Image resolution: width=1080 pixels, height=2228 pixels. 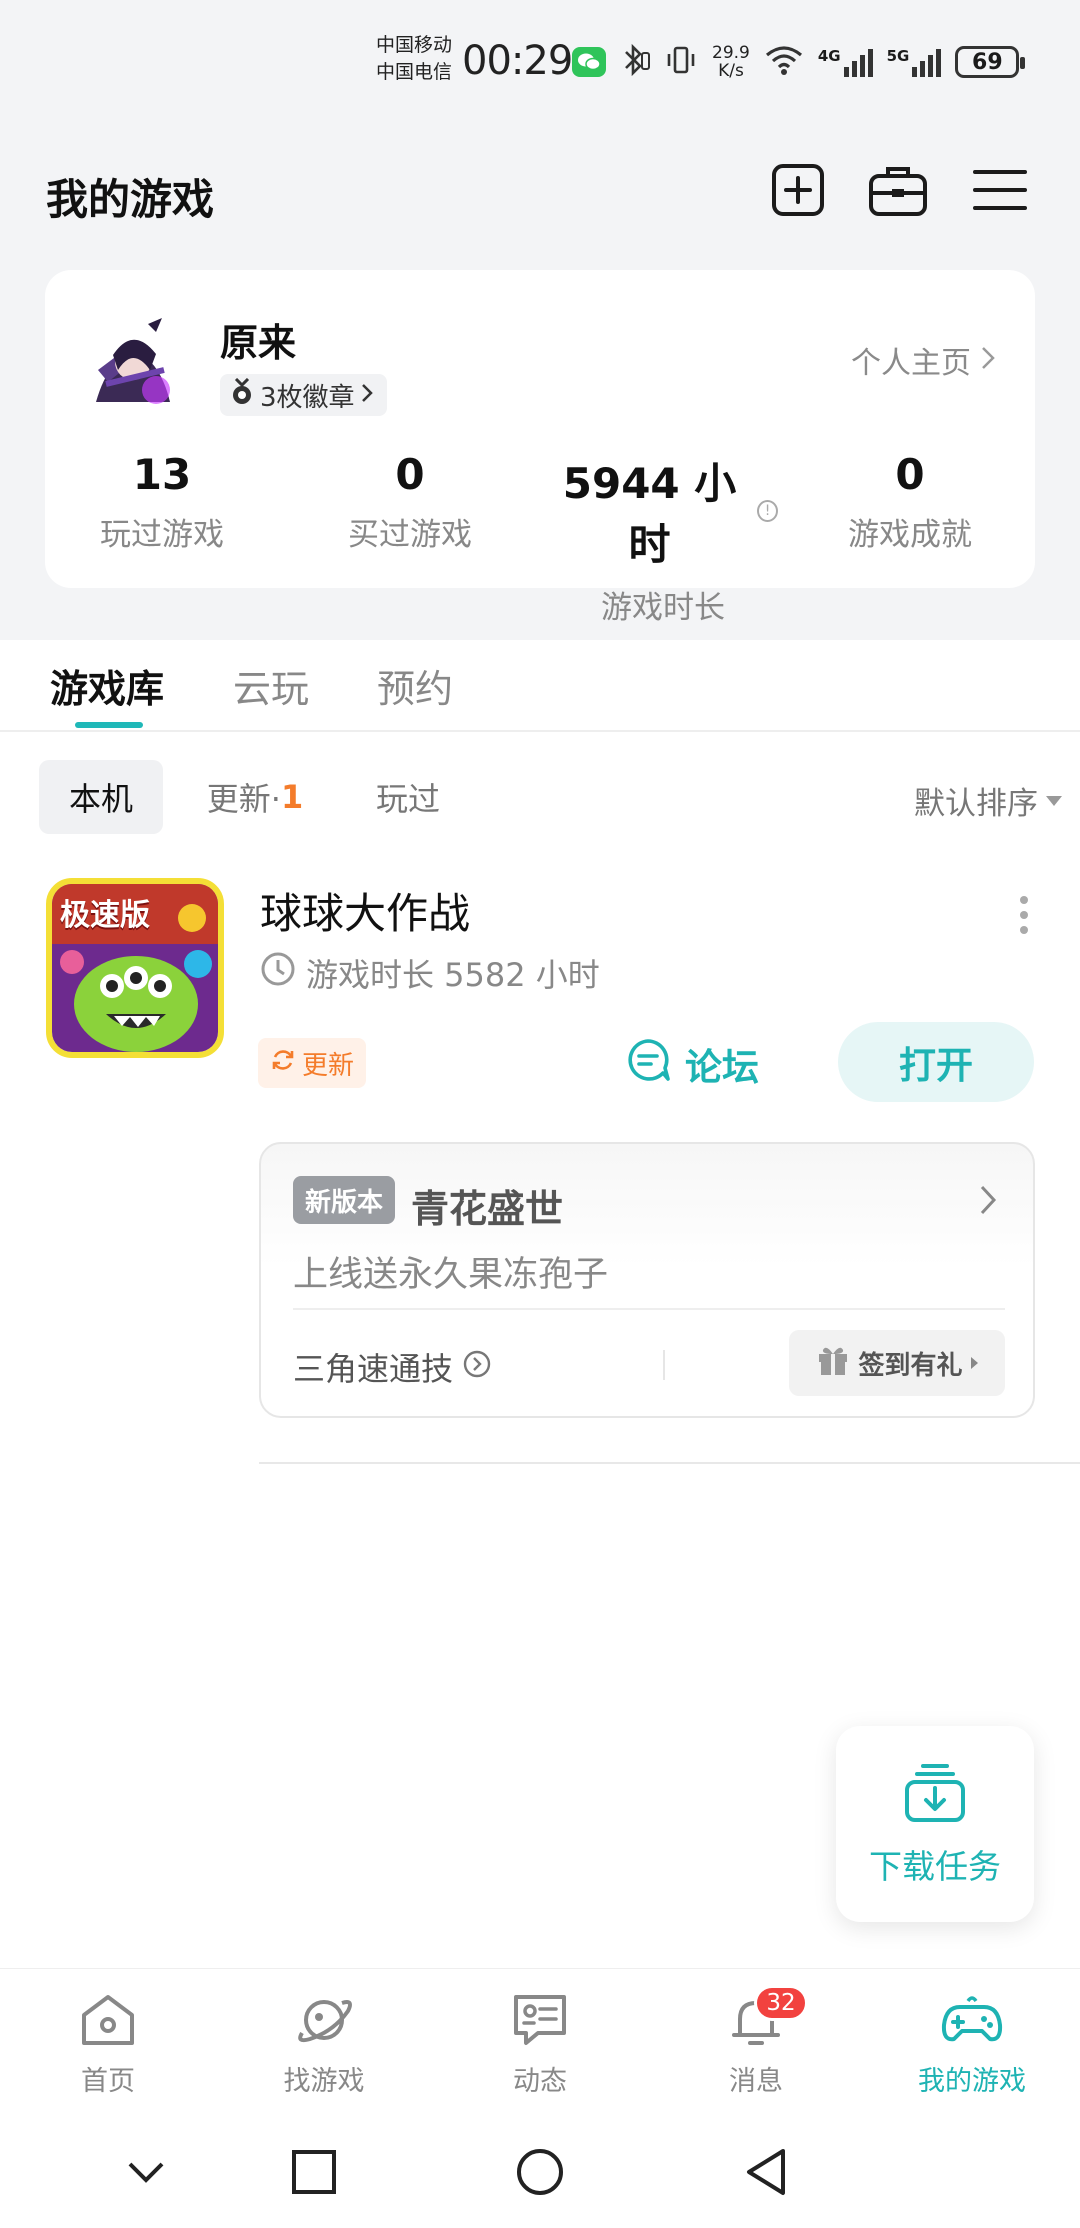 I want to click on badges-chip: 3枚徽章, so click(x=303, y=395).